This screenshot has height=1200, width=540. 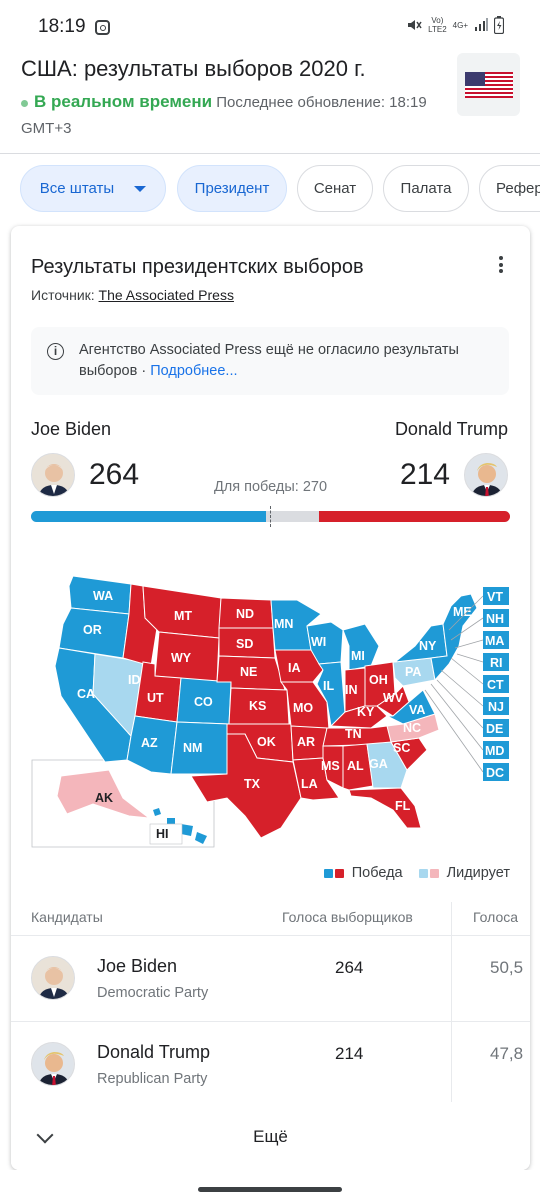 I want to click on label-fl: FL, so click(x=403, y=806).